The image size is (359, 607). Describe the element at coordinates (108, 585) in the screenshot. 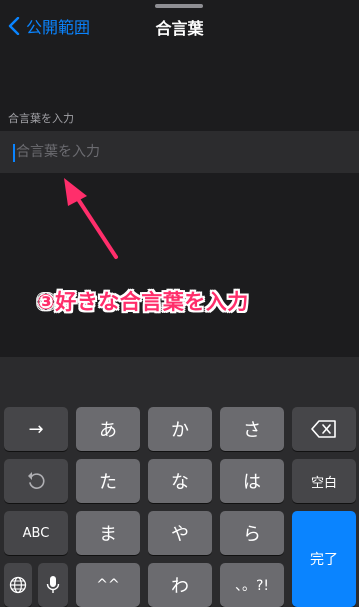

I see `key-dakuten: ^^` at that location.